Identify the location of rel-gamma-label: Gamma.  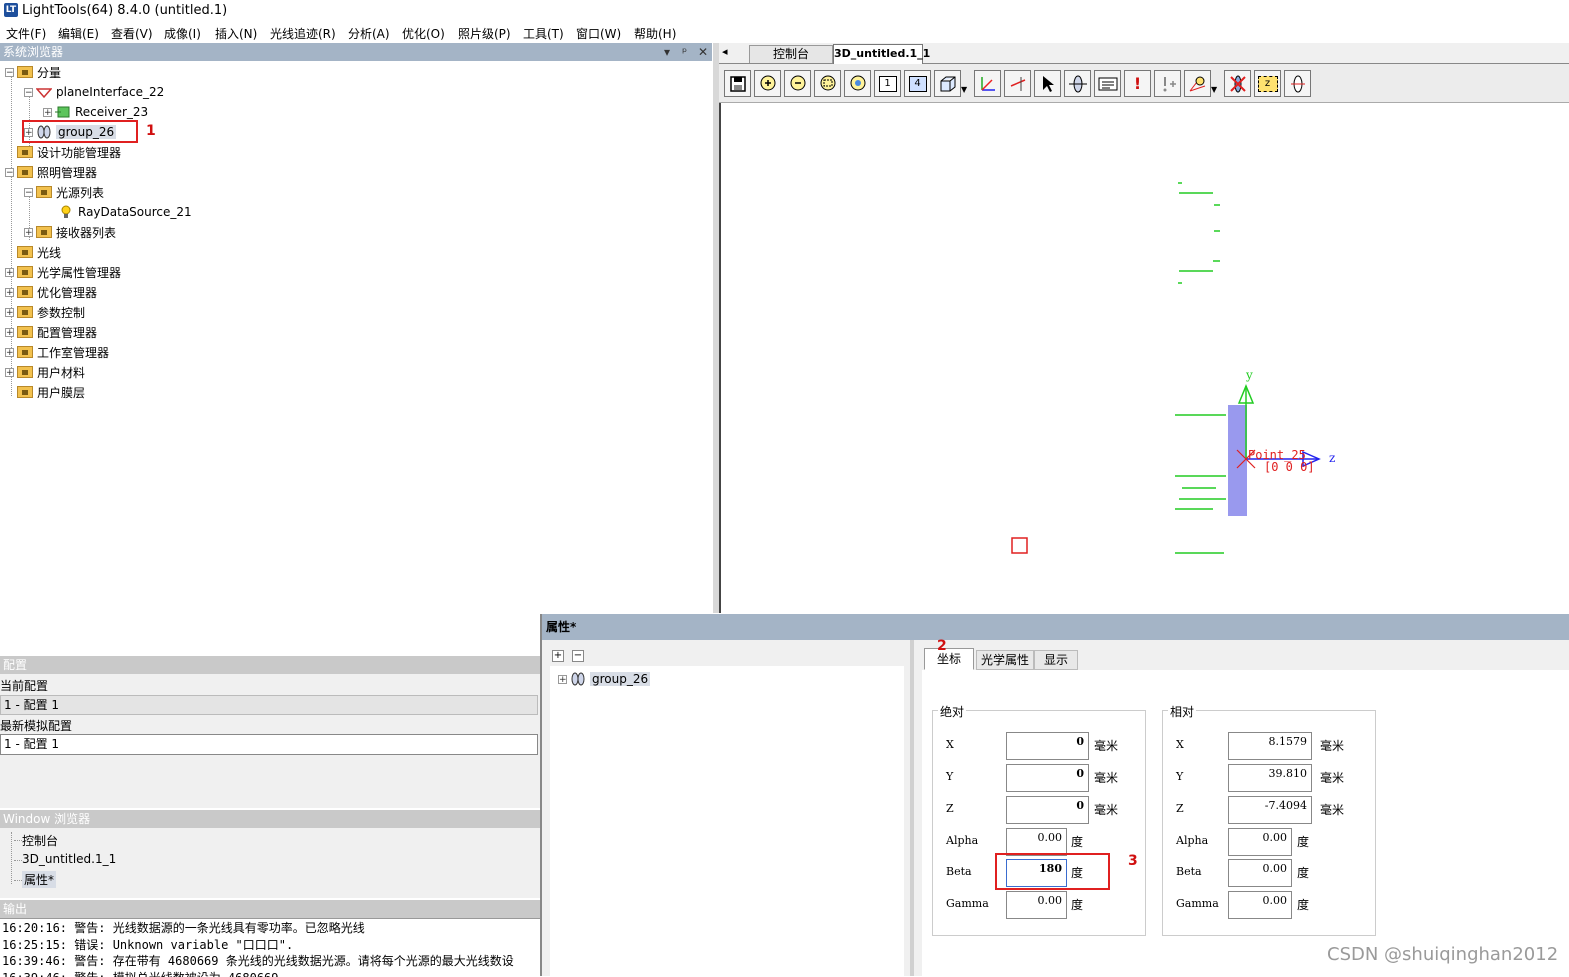
(1197, 903).